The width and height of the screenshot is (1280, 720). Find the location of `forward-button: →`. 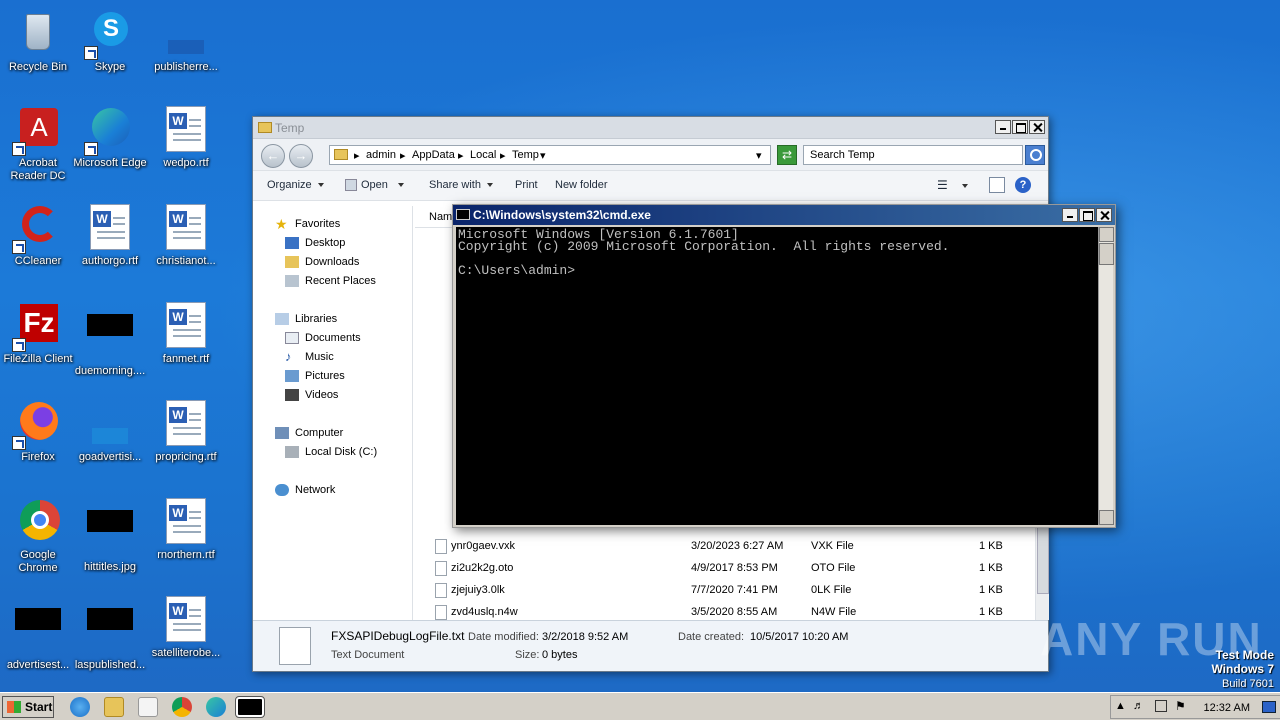

forward-button: → is located at coordinates (301, 156).